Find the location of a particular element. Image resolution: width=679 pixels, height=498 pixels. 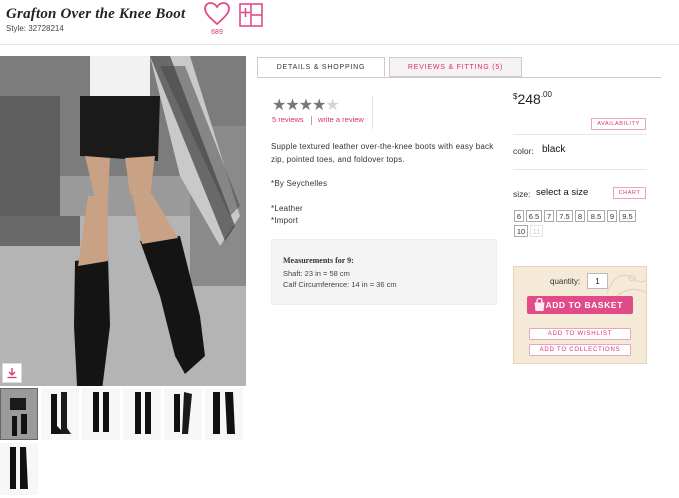

material-line: *Leather is located at coordinates (287, 208).